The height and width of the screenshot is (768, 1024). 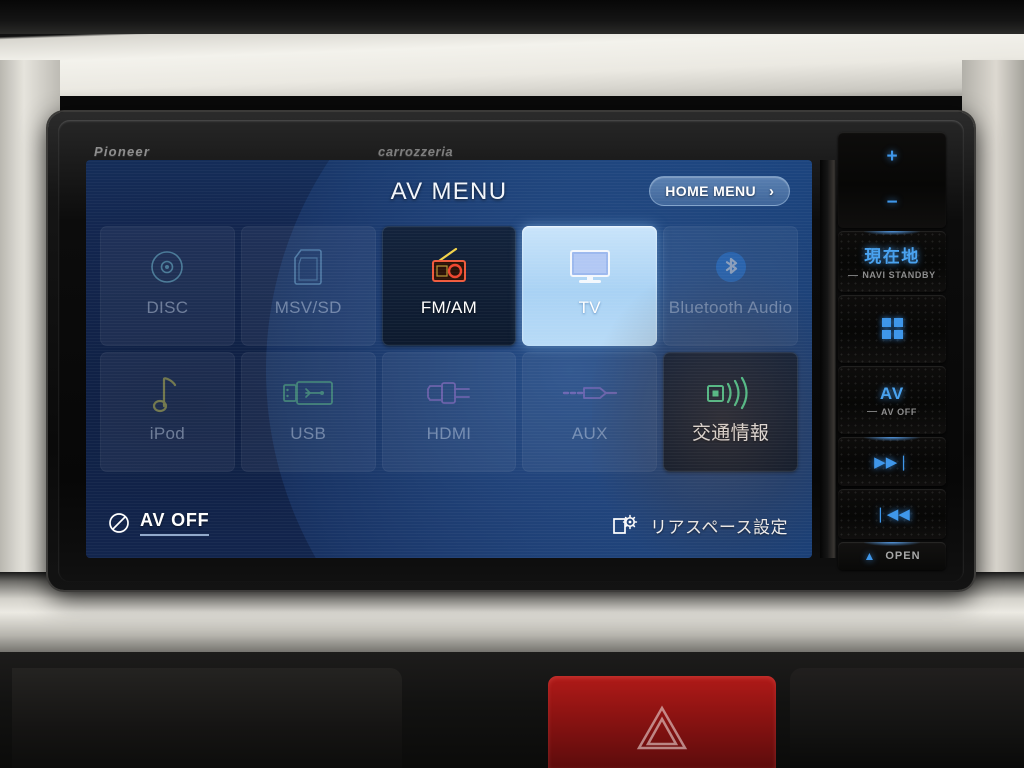 I want to click on tile-fm-am: FM/AM, so click(x=449, y=286).